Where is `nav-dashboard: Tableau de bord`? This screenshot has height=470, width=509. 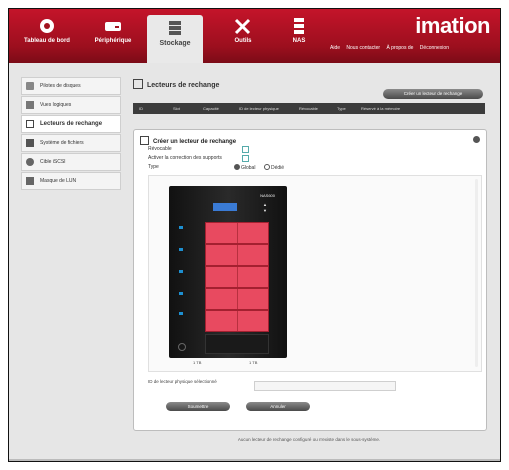 nav-dashboard: Tableau de bord is located at coordinates (47, 37).